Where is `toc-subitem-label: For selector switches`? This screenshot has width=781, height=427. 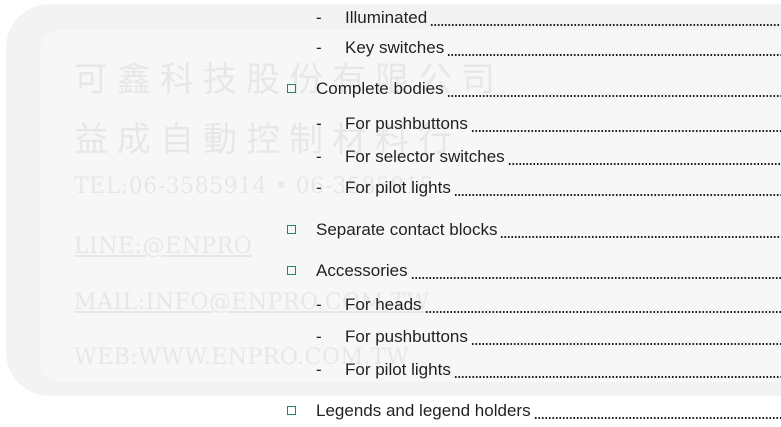 toc-subitem-label: For selector switches is located at coordinates (425, 156).